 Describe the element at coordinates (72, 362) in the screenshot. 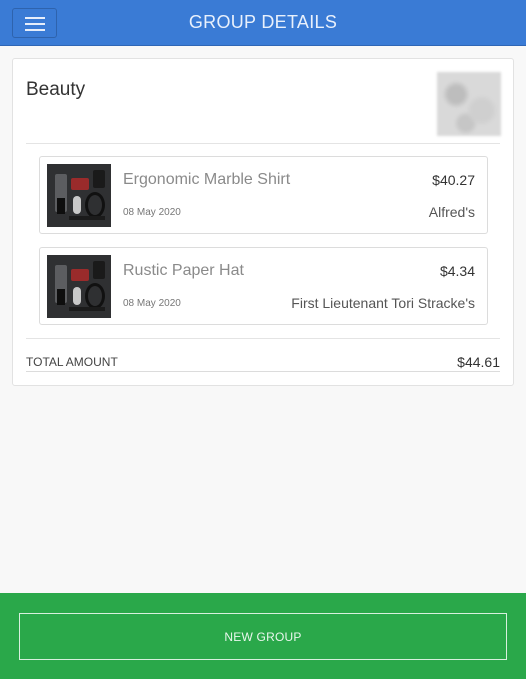

I see `total-label: TOTAL AMOUNT` at that location.